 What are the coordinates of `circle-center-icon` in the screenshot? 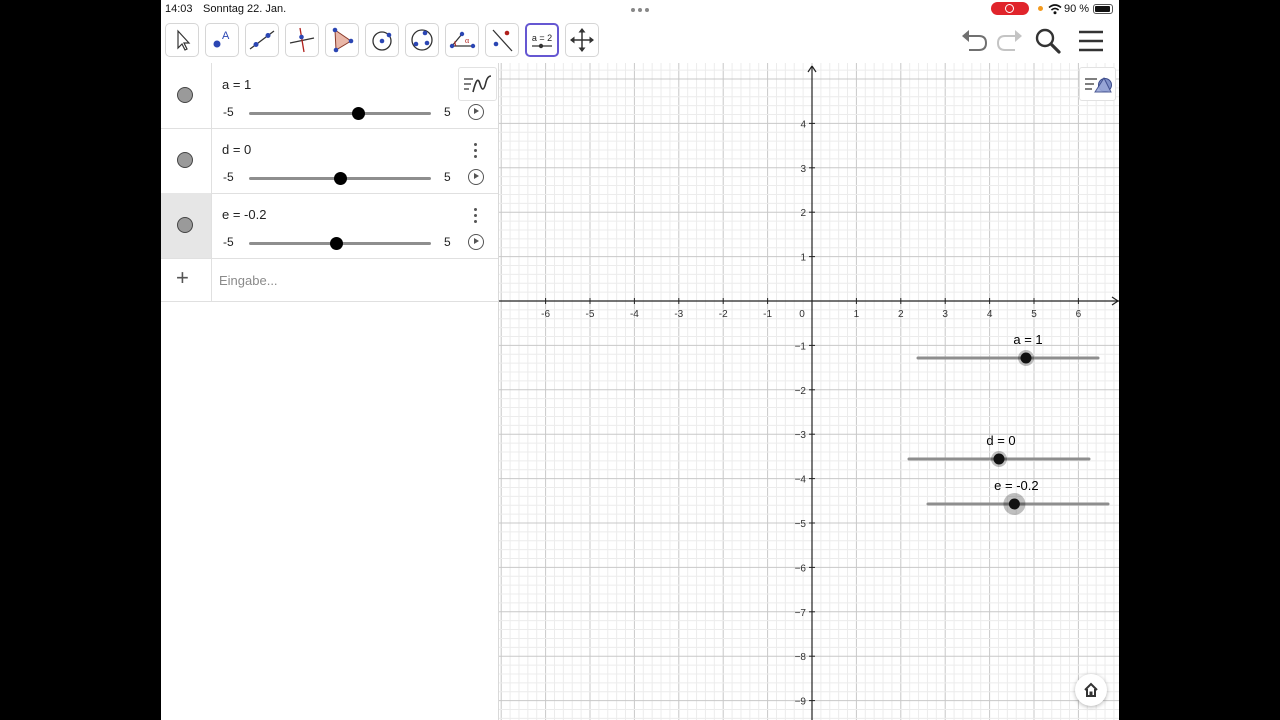 It's located at (382, 41).